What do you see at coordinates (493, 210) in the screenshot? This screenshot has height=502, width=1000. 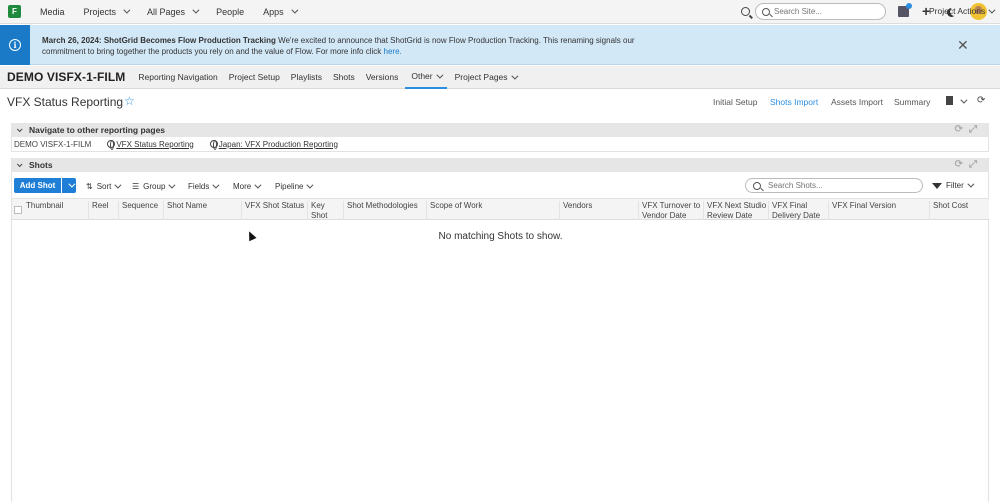 I see `column-scope-of-work: Scope of Work` at bounding box center [493, 210].